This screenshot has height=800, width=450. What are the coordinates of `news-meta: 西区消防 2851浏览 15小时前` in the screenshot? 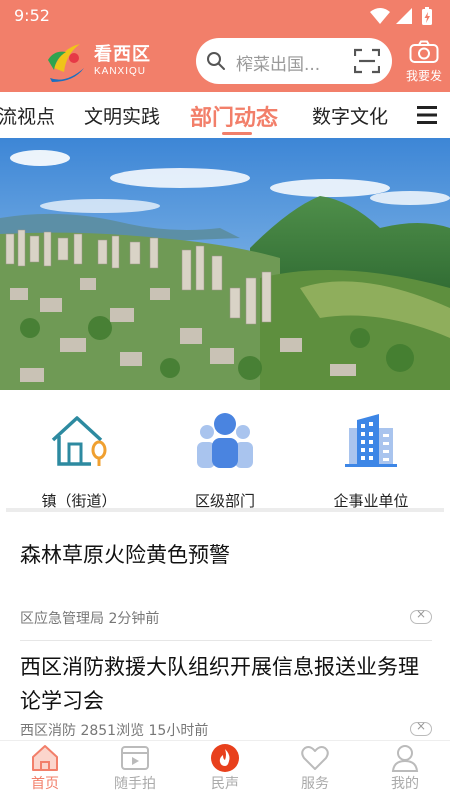 It's located at (114, 731).